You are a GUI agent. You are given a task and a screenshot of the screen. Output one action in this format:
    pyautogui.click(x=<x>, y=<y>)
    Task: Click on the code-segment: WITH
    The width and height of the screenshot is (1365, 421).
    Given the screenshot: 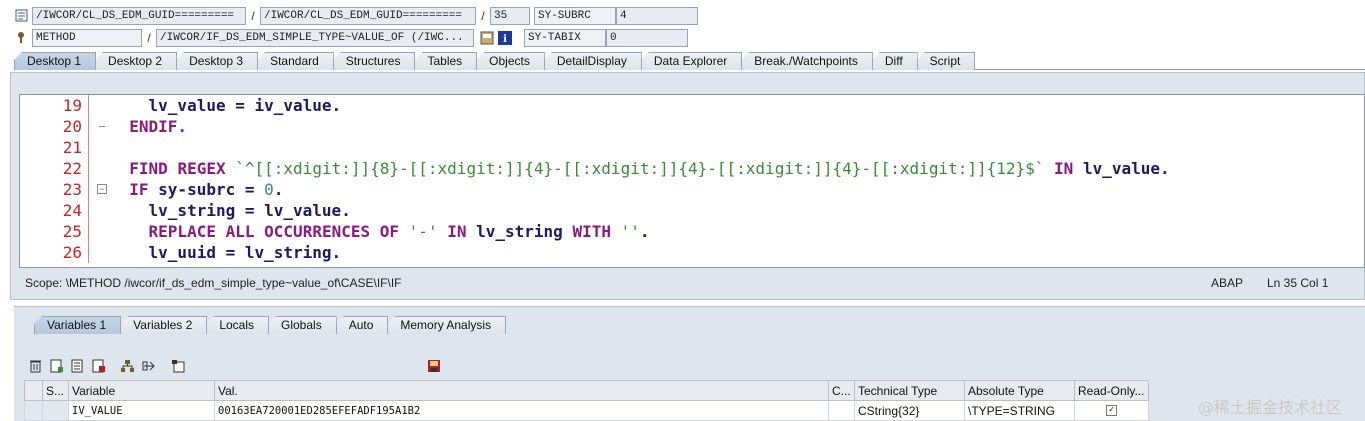 What is the action you would take?
    pyautogui.click(x=591, y=231)
    